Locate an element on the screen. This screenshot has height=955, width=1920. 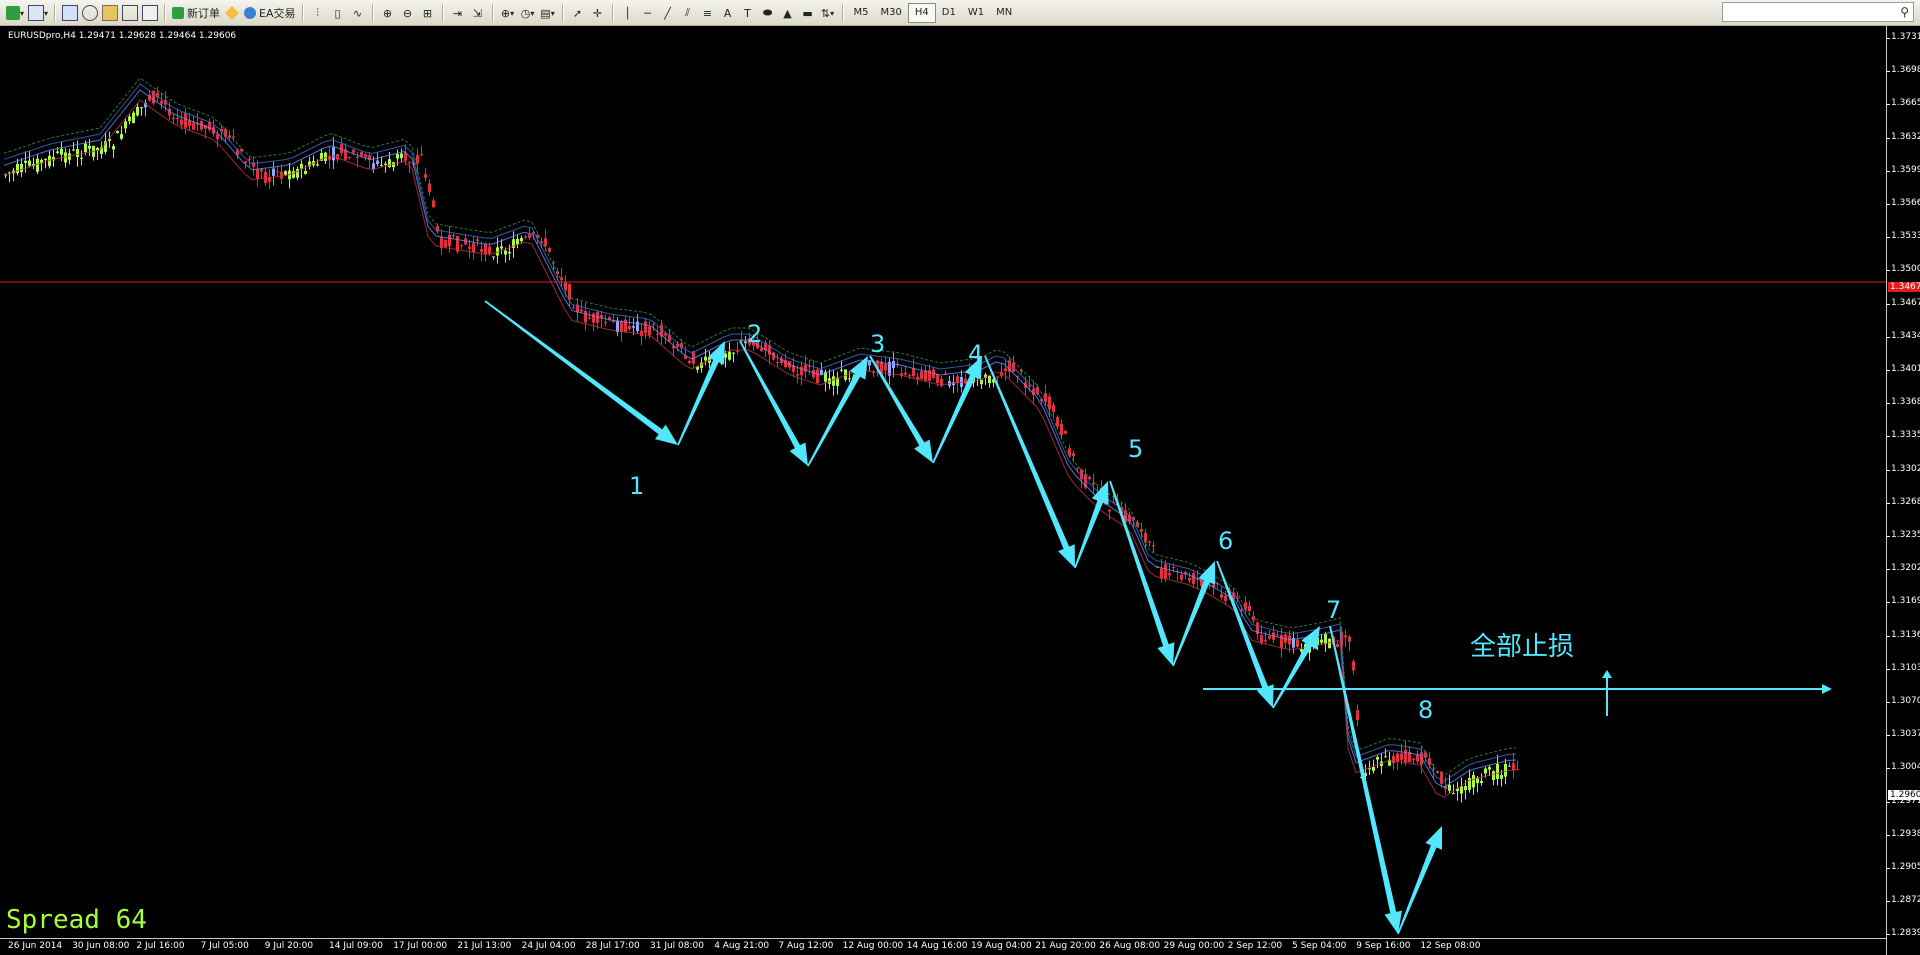
price-tick: 1.36980 is located at coordinates (1903, 70).